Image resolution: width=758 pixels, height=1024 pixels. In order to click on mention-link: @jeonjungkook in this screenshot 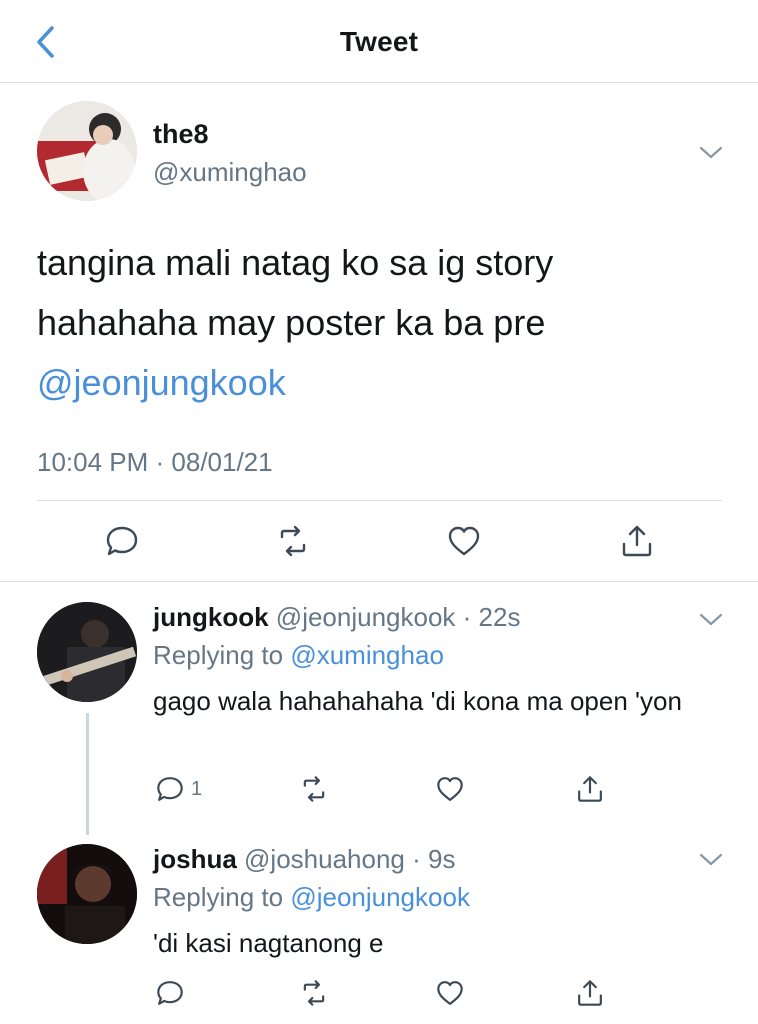, I will do `click(382, 383)`.